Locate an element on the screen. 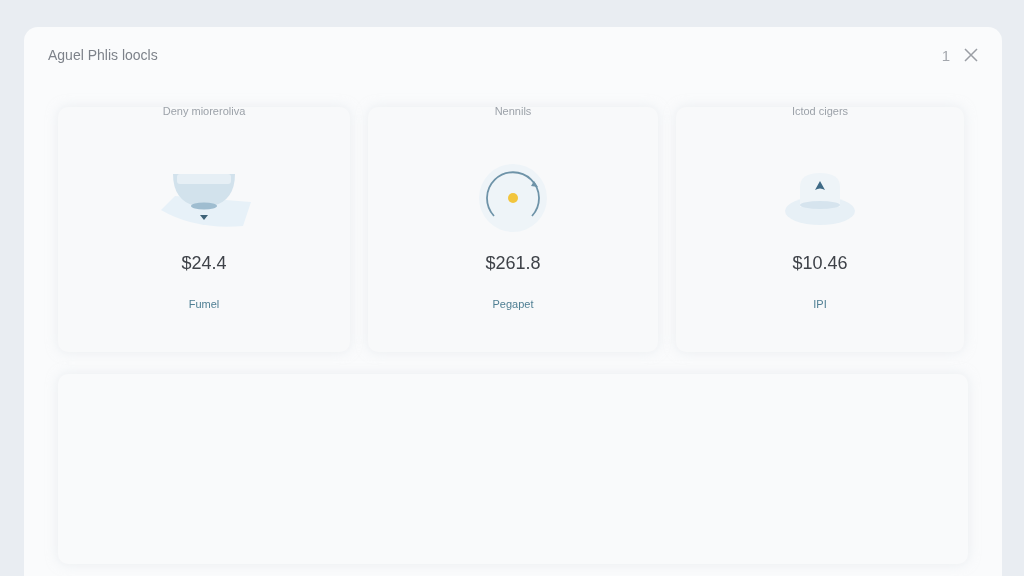 The image size is (1024, 576). card-label: Fumel is located at coordinates (204, 304).